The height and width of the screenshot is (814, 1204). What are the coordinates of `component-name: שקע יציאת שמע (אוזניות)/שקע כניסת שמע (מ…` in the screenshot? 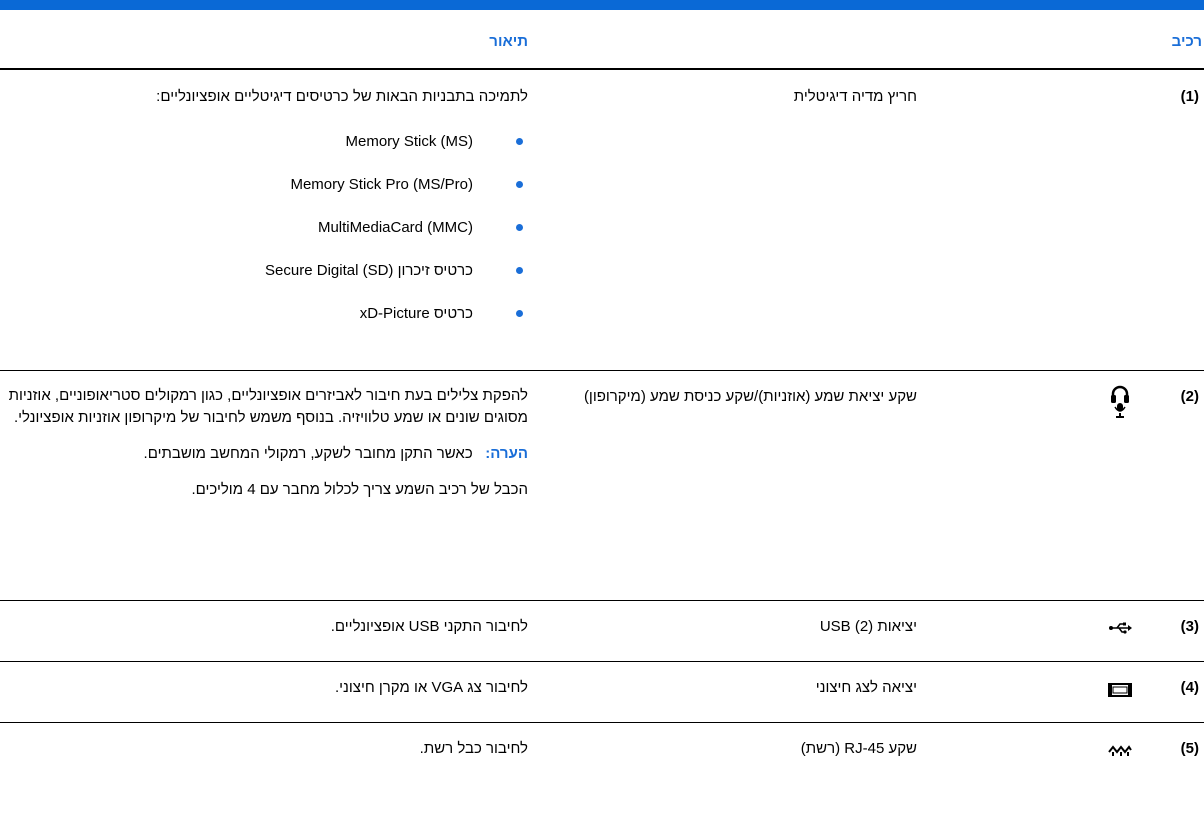 It's located at (750, 396).